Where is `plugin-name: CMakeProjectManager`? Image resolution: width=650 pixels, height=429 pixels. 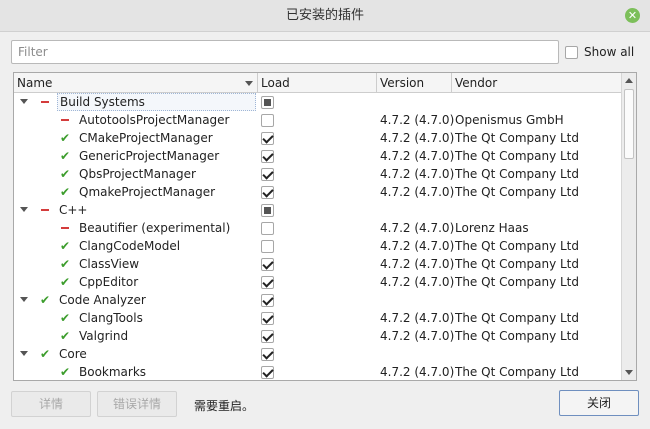 plugin-name: CMakeProjectManager is located at coordinates (146, 138).